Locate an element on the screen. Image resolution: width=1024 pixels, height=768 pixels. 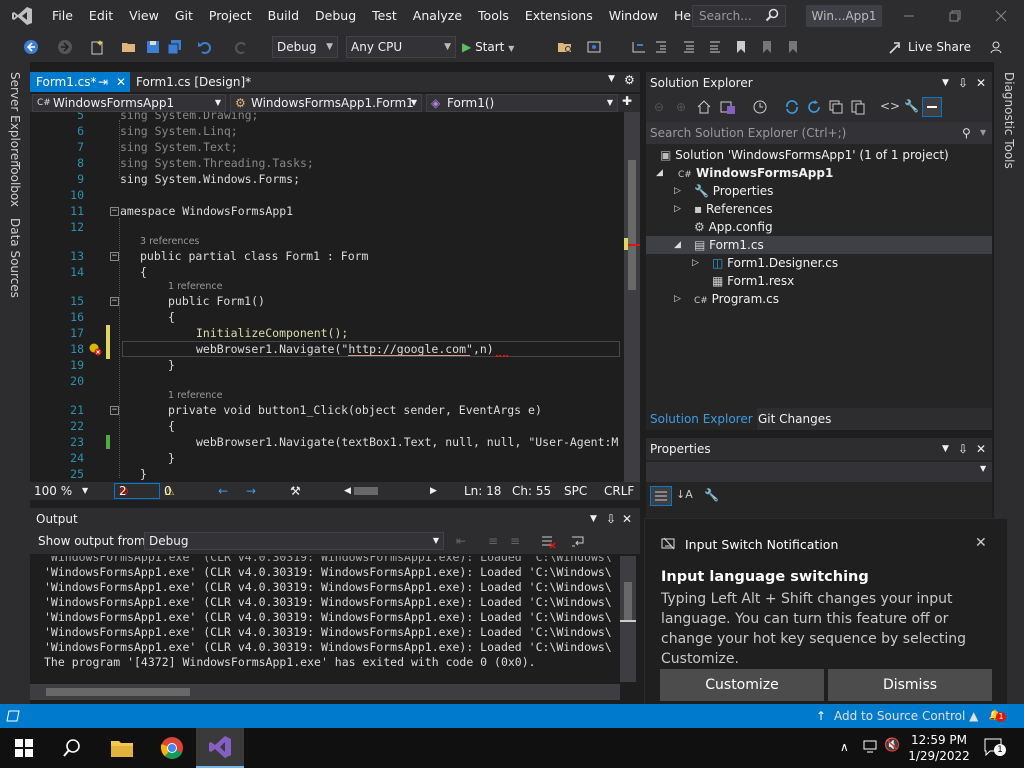
column-indicator: Ch: 55 is located at coordinates (531, 491).